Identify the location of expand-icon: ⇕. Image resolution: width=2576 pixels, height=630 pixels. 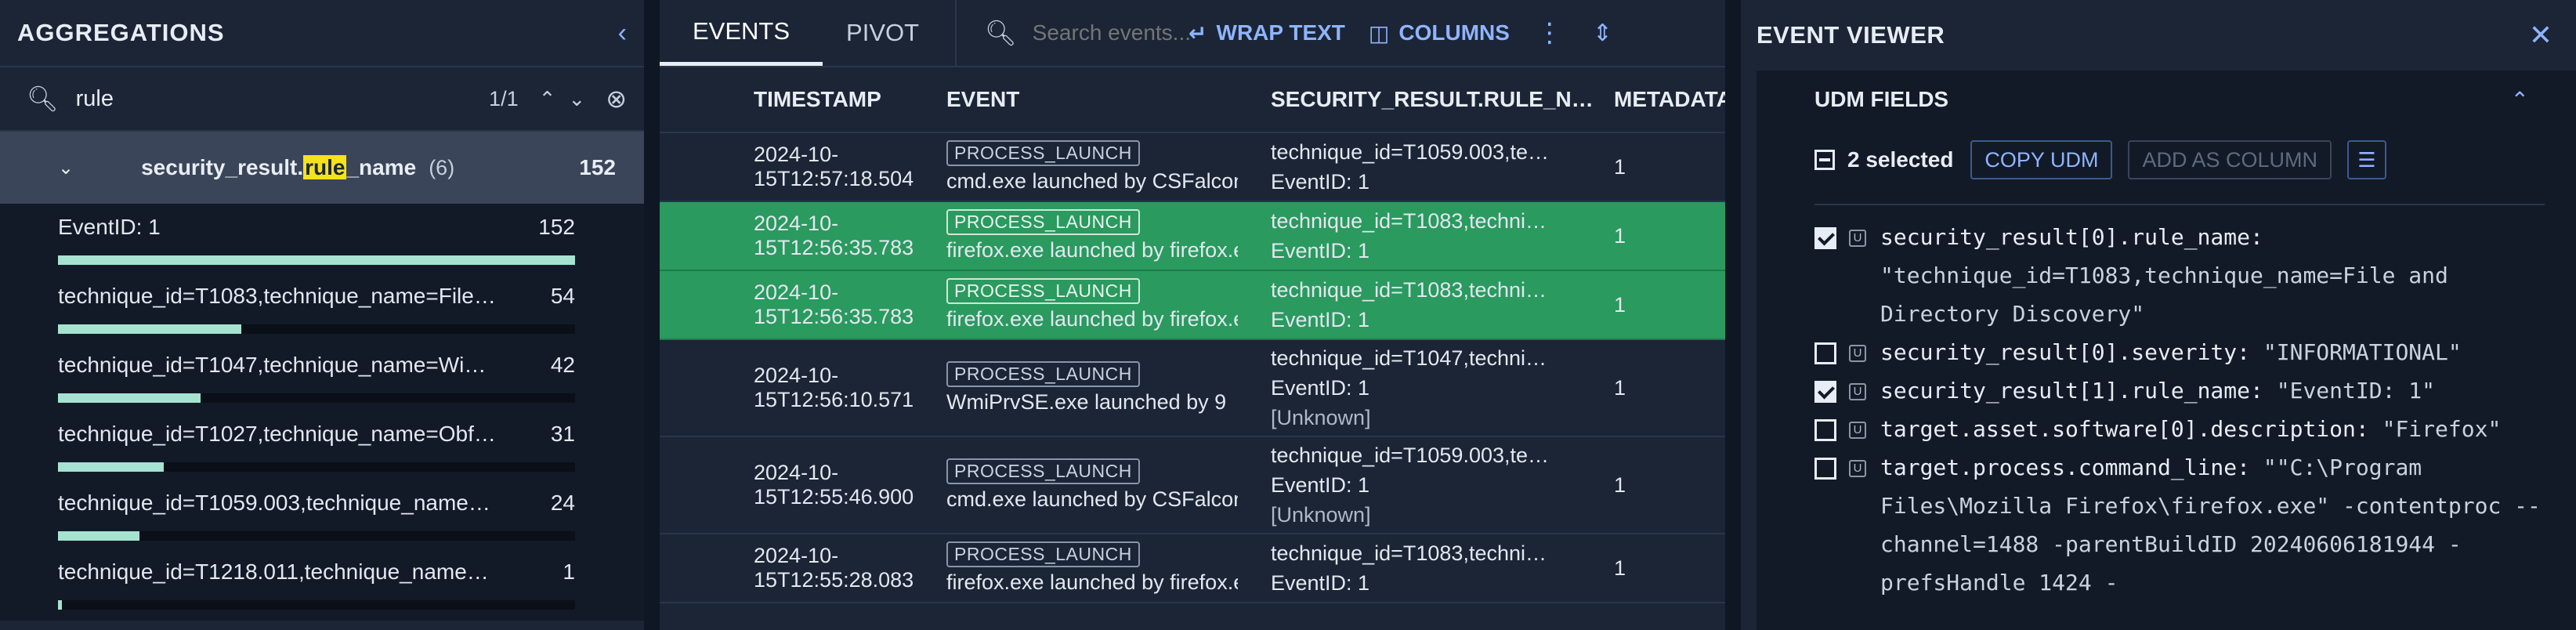
(1603, 33).